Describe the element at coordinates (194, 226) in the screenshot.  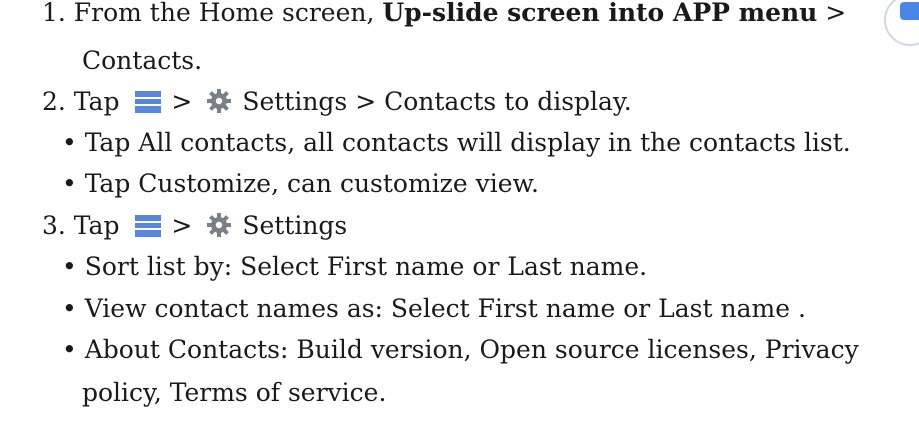
I see `step3-line: 3. Tap > Settings` at that location.